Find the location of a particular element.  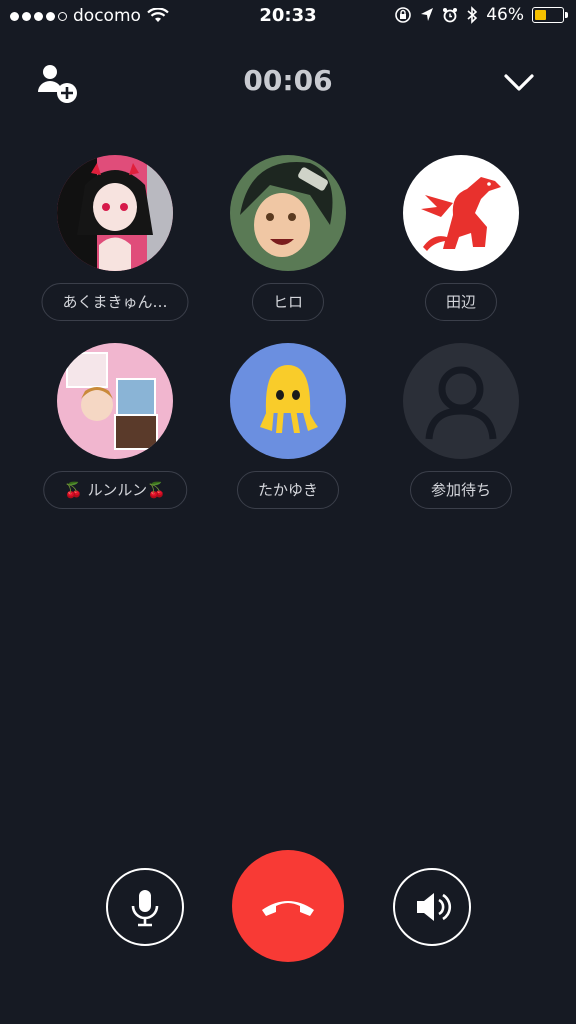

anime-boy-avatar-image is located at coordinates (288, 213).